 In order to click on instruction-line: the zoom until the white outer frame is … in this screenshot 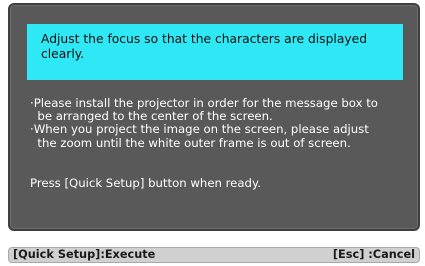, I will do `click(190, 142)`.